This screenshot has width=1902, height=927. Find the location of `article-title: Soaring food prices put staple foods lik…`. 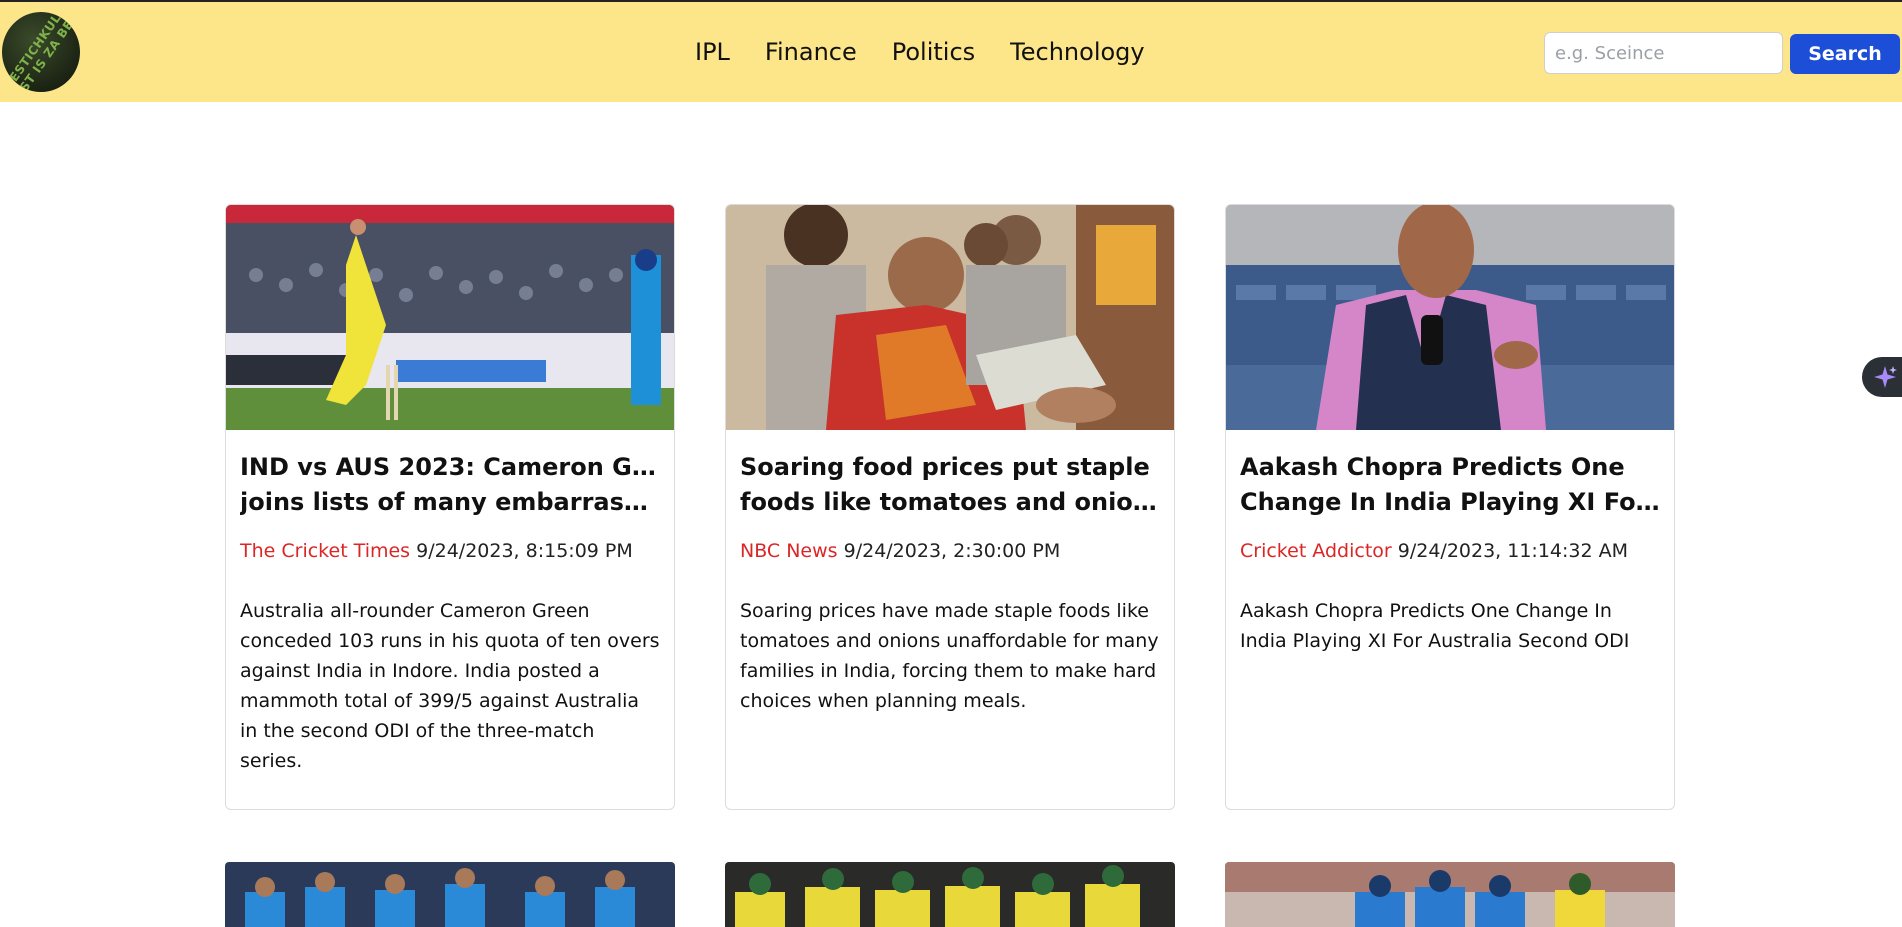

article-title: Soaring food prices put staple foods lik… is located at coordinates (950, 485).